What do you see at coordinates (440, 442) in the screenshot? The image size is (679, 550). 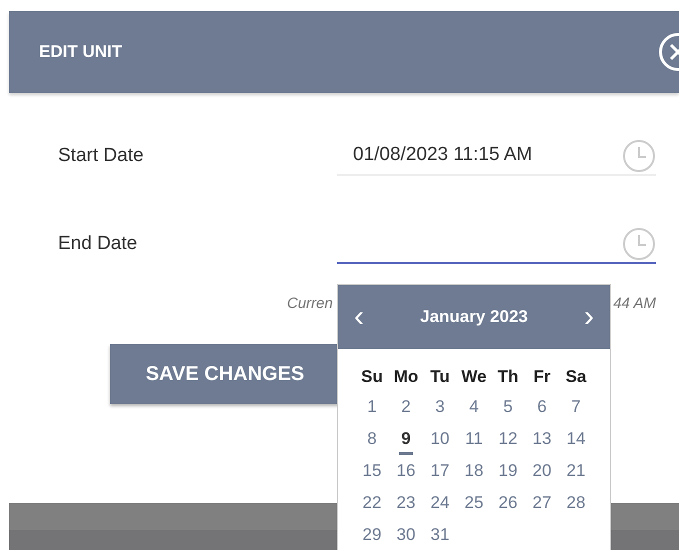 I see `calendar-day: 10` at bounding box center [440, 442].